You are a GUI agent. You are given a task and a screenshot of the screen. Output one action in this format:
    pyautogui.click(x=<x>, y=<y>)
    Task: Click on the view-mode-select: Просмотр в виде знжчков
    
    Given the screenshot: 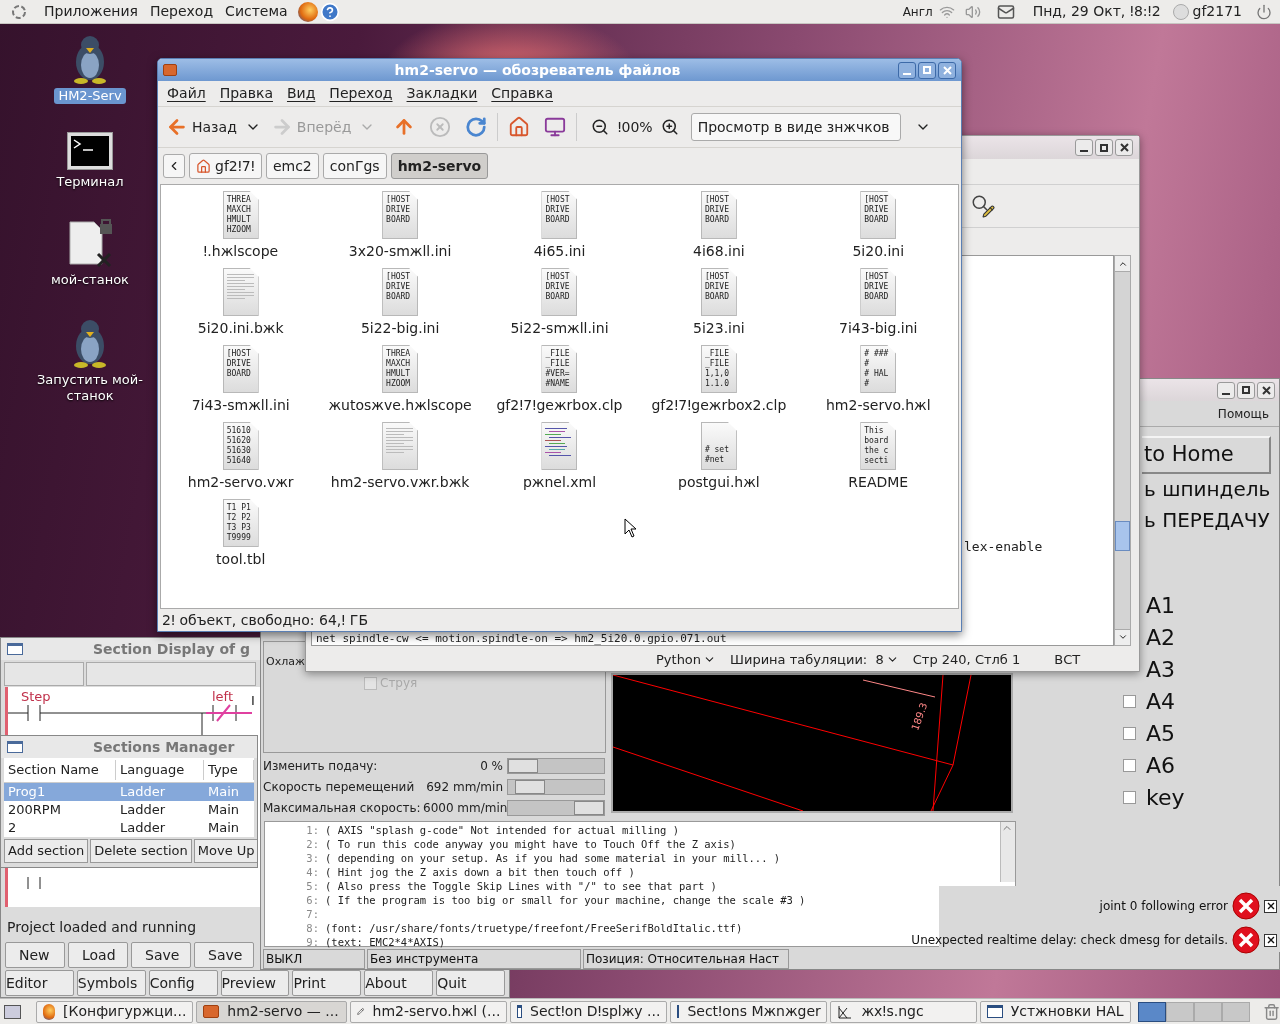 What is the action you would take?
    pyautogui.click(x=795, y=127)
    